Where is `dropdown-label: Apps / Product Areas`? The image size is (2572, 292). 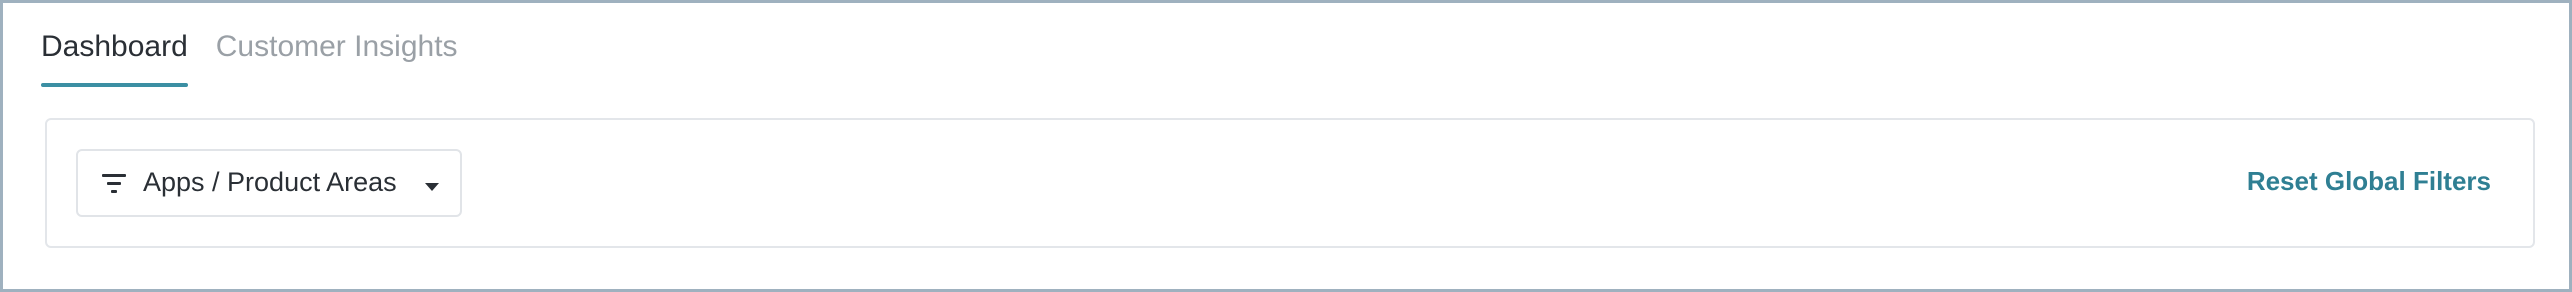
dropdown-label: Apps / Product Areas is located at coordinates (270, 182).